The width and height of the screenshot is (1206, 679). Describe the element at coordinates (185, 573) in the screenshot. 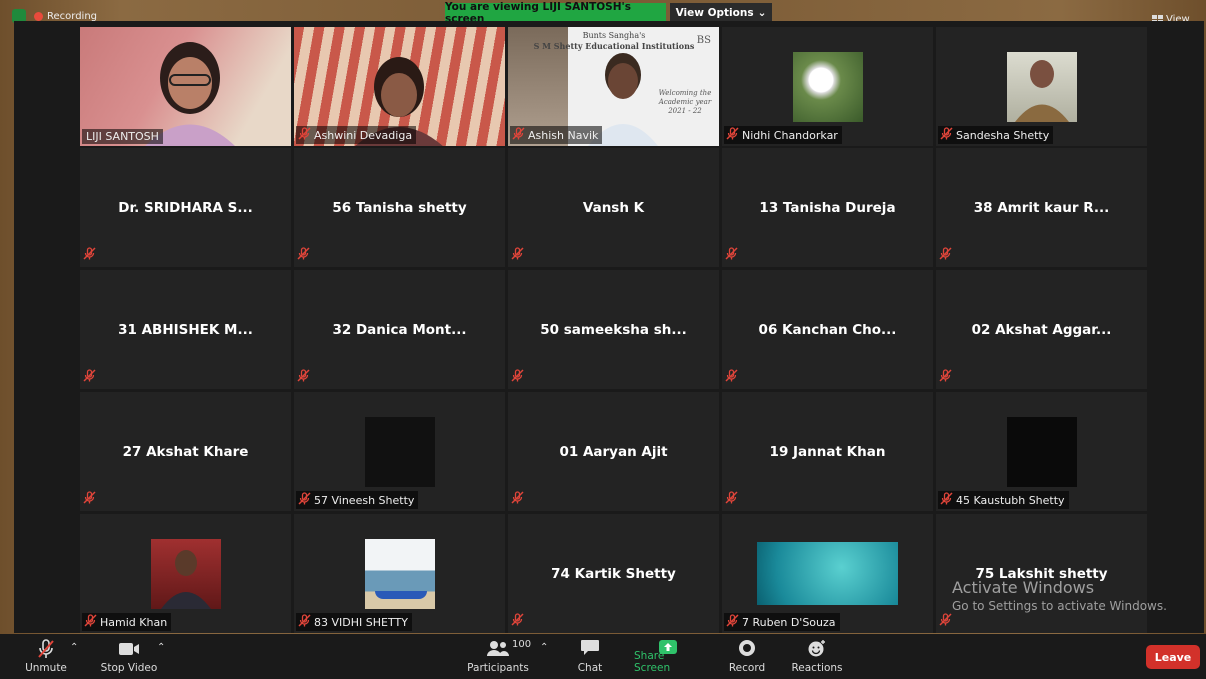

I see `participant-tile: Hamid Khan` at that location.